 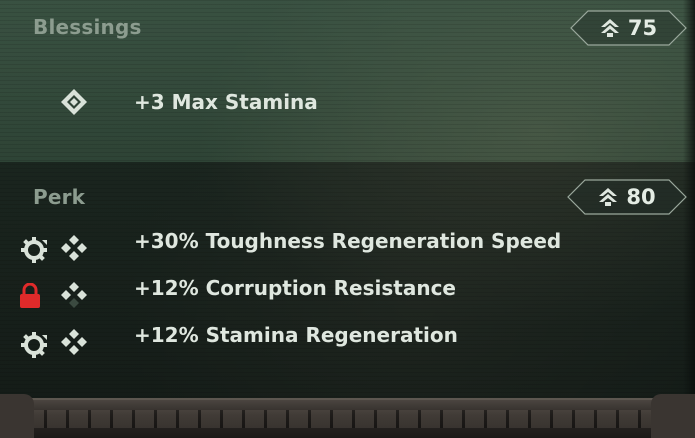 What do you see at coordinates (296, 335) in the screenshot?
I see `perk-text-3: +12% Stamina Regeneration` at bounding box center [296, 335].